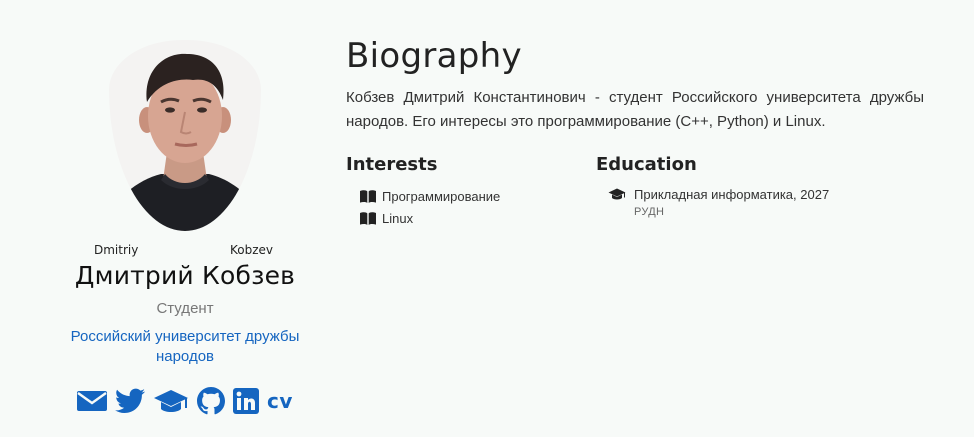  I want to click on organization-link: Российский университет дружбы народов, so click(185, 347).